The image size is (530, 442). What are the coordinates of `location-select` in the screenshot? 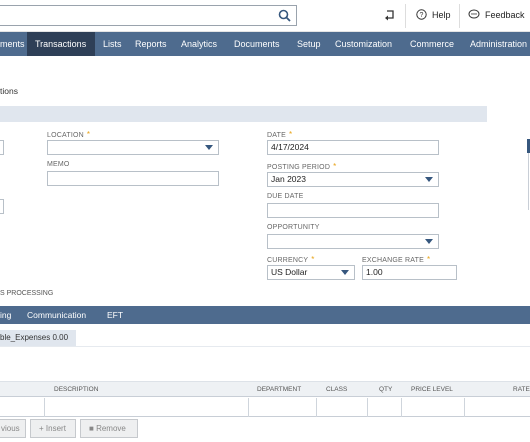 It's located at (133, 147).